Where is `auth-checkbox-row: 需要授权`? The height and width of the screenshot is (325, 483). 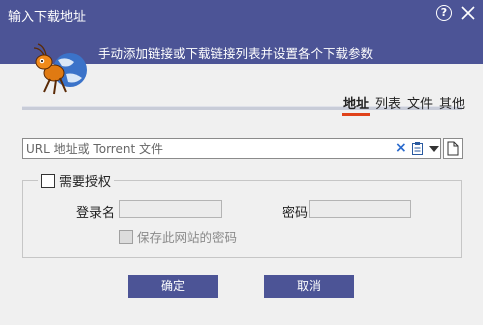
auth-checkbox-row: 需要授权 is located at coordinates (76, 180).